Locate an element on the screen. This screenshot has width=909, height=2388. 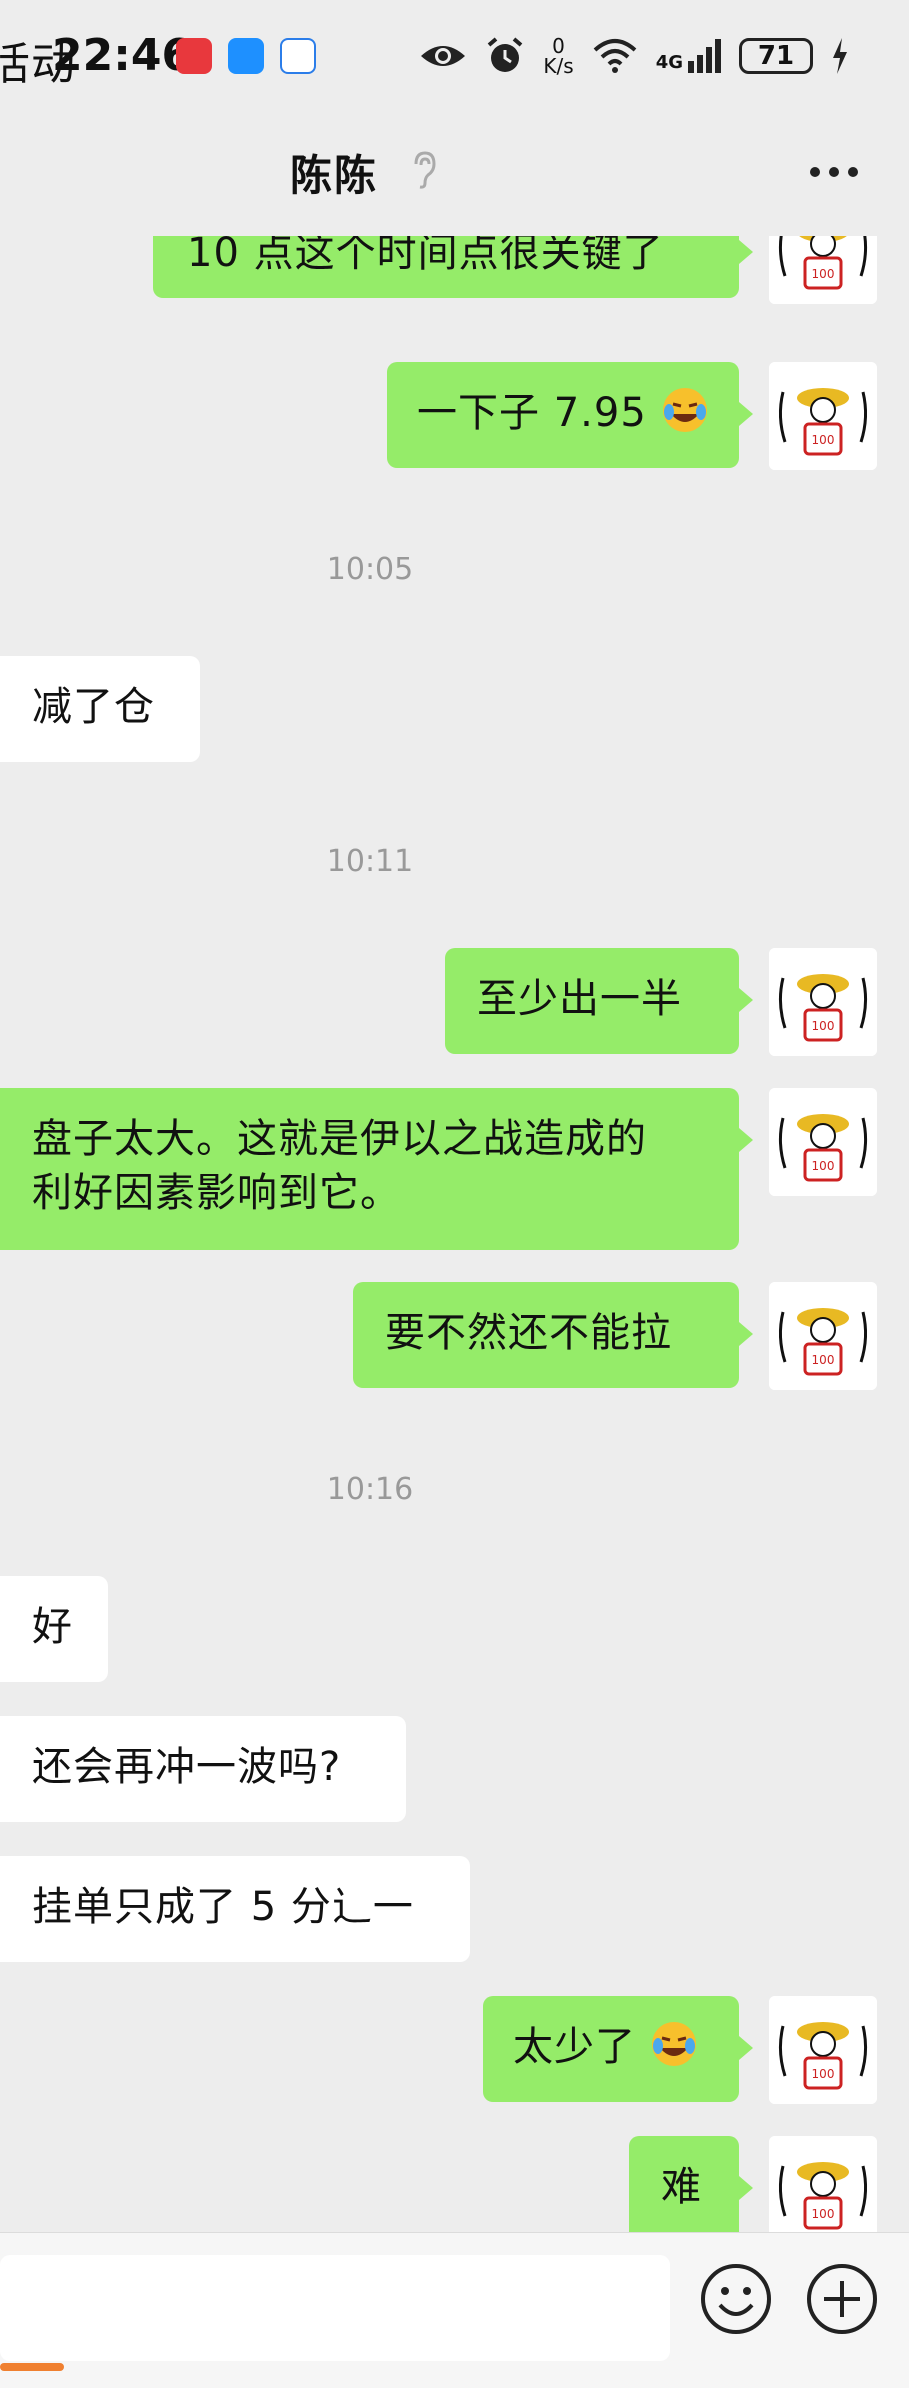
net-speed: 0 K/s is located at coordinates (558, 56).